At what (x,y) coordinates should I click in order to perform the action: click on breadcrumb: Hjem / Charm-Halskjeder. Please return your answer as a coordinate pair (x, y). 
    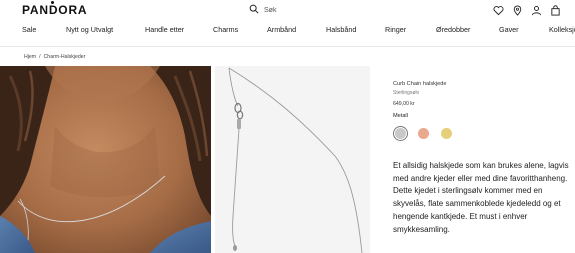
    Looking at the image, I should click on (54, 57).